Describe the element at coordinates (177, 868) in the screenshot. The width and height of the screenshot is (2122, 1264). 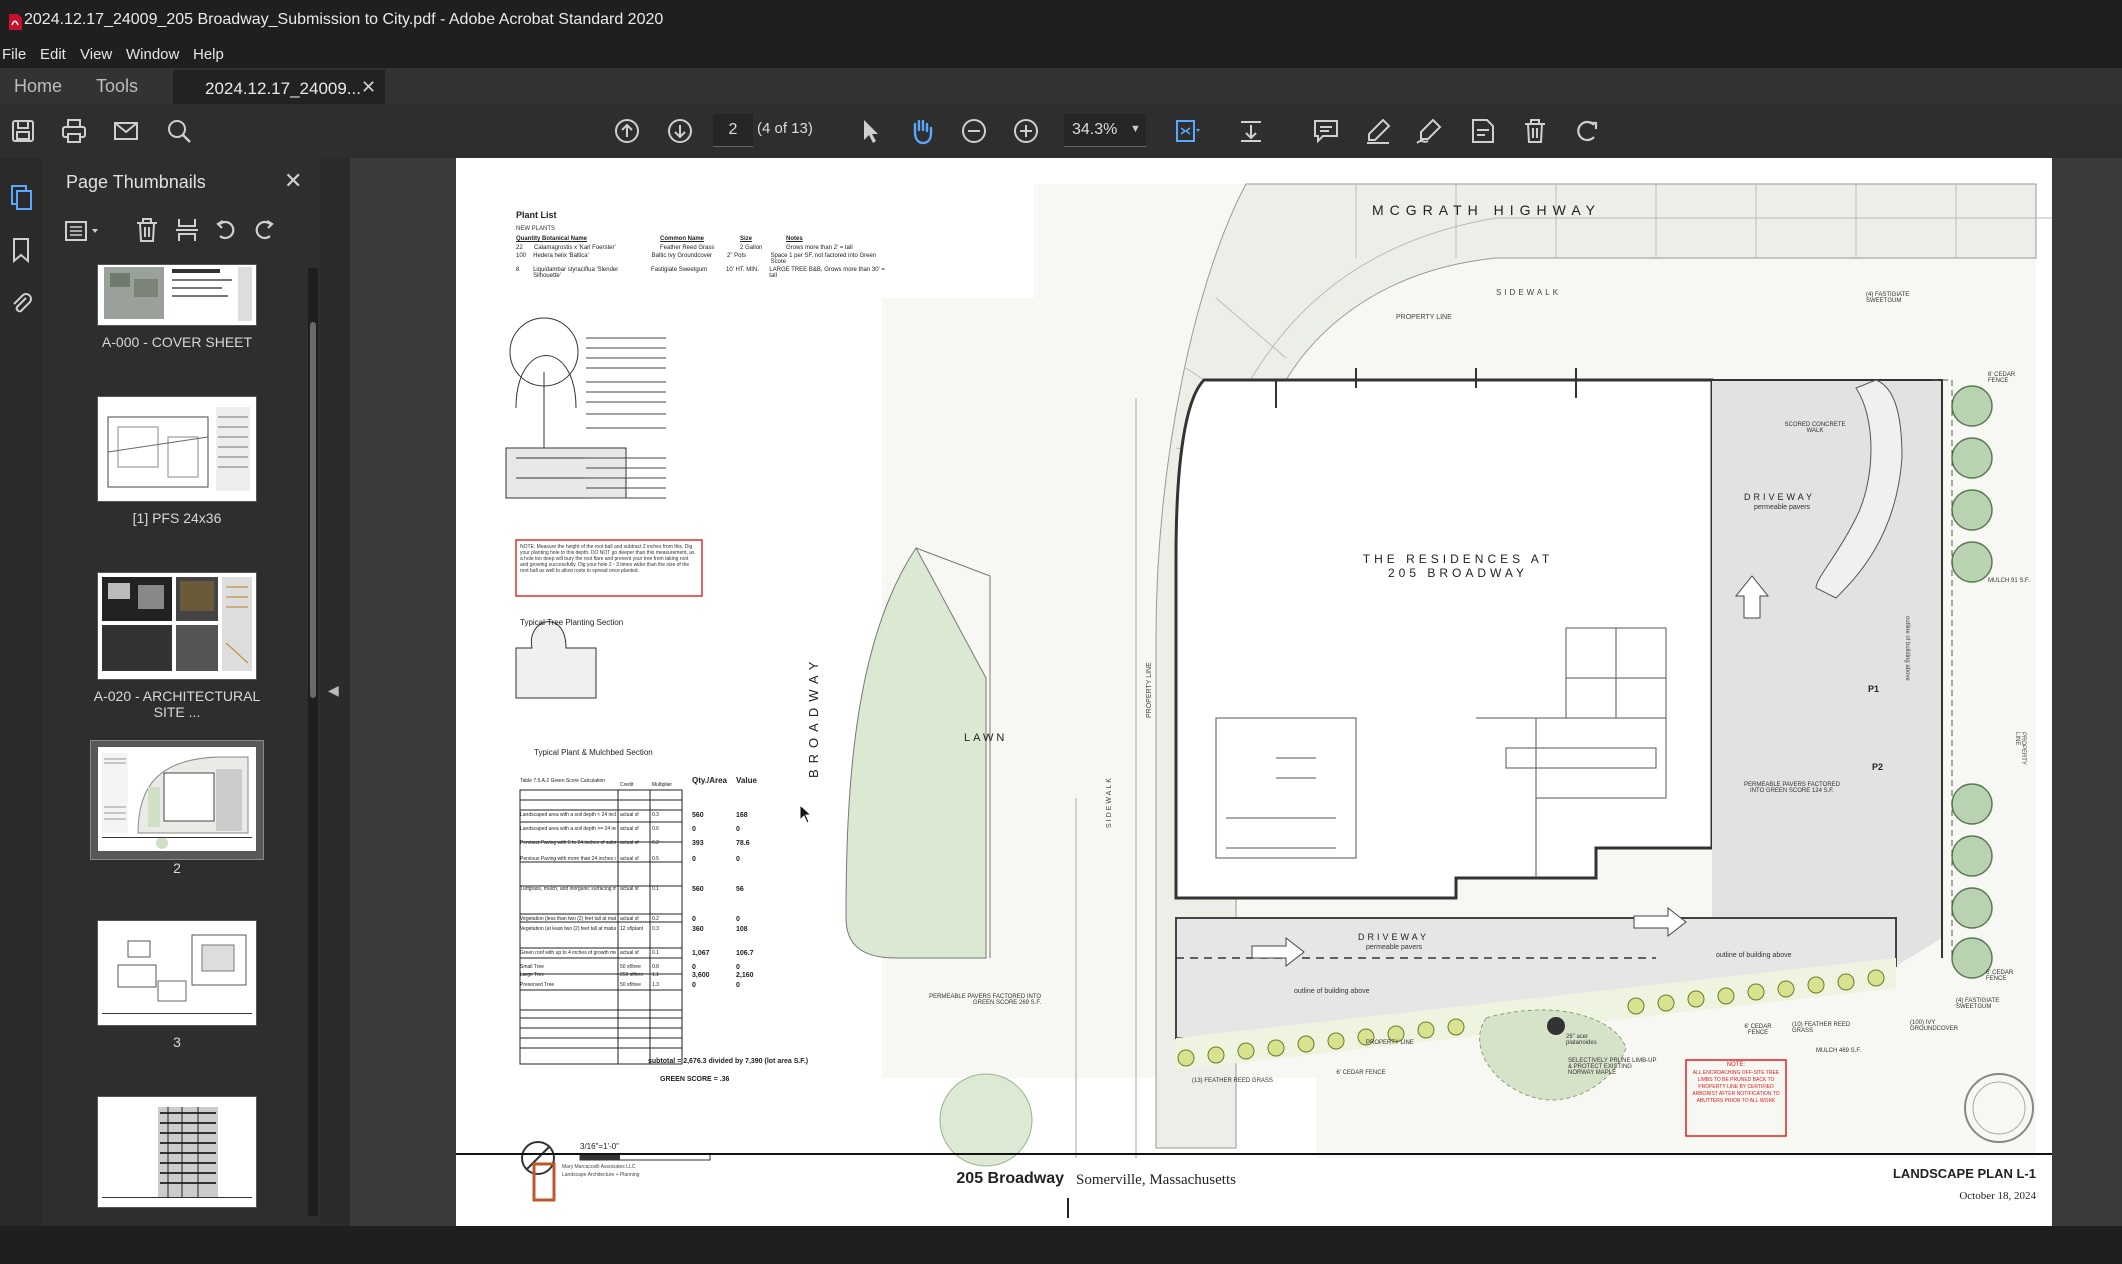
I see `thumbnail-label: 2` at that location.